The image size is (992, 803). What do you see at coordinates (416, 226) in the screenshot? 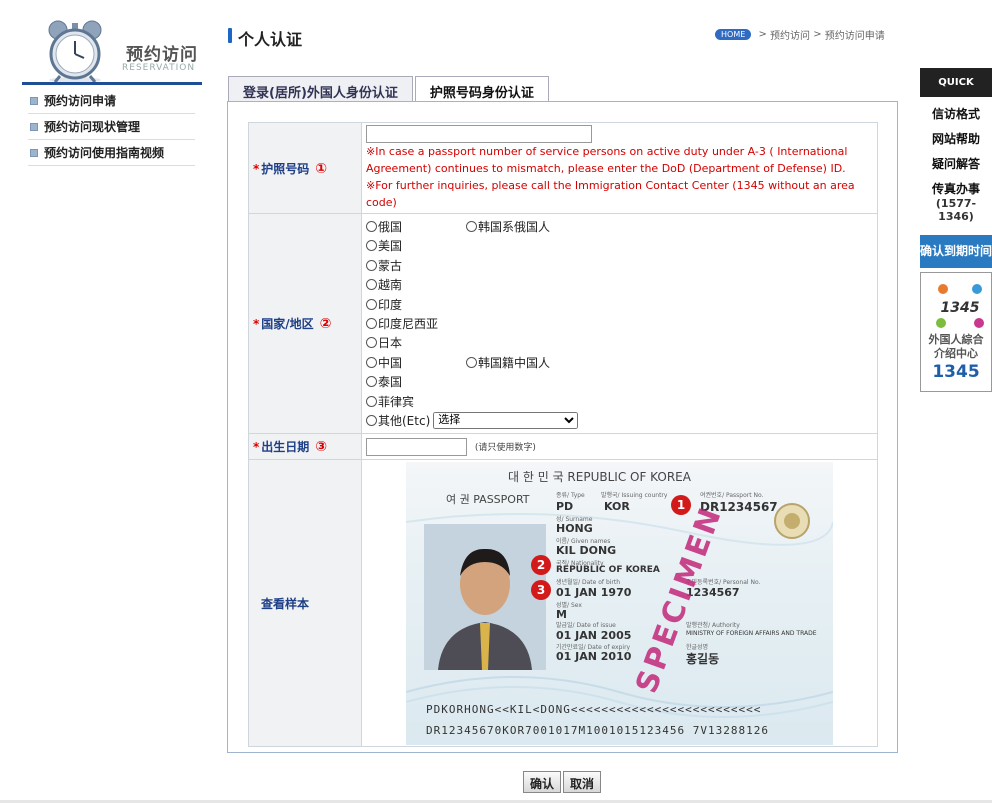
I see `radio-russia: 俄国` at bounding box center [416, 226].